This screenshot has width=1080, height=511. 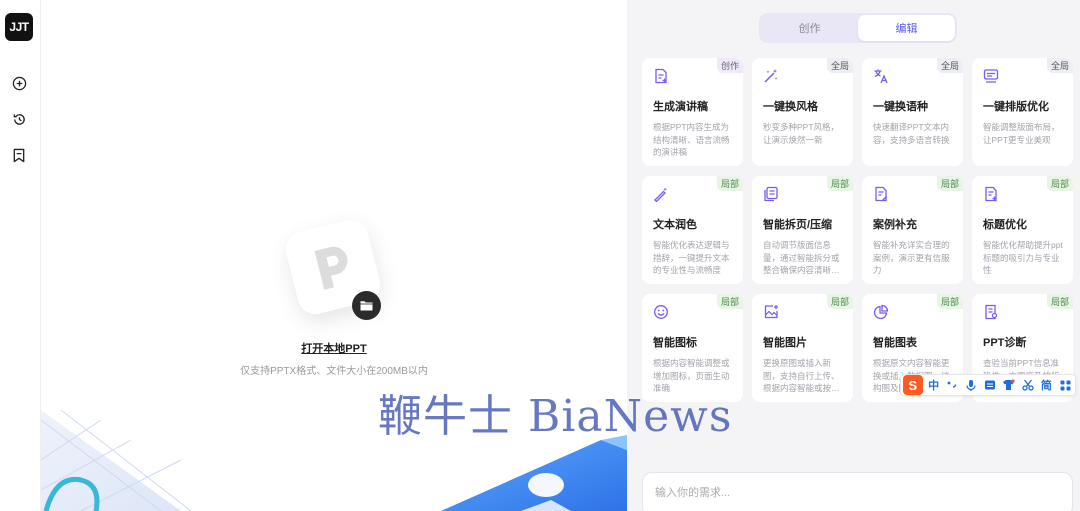 I want to click on card-layout-optimize: 全局 一键排版优化 智能调整版面布局，让PPT更专业美观, so click(x=1022, y=112).